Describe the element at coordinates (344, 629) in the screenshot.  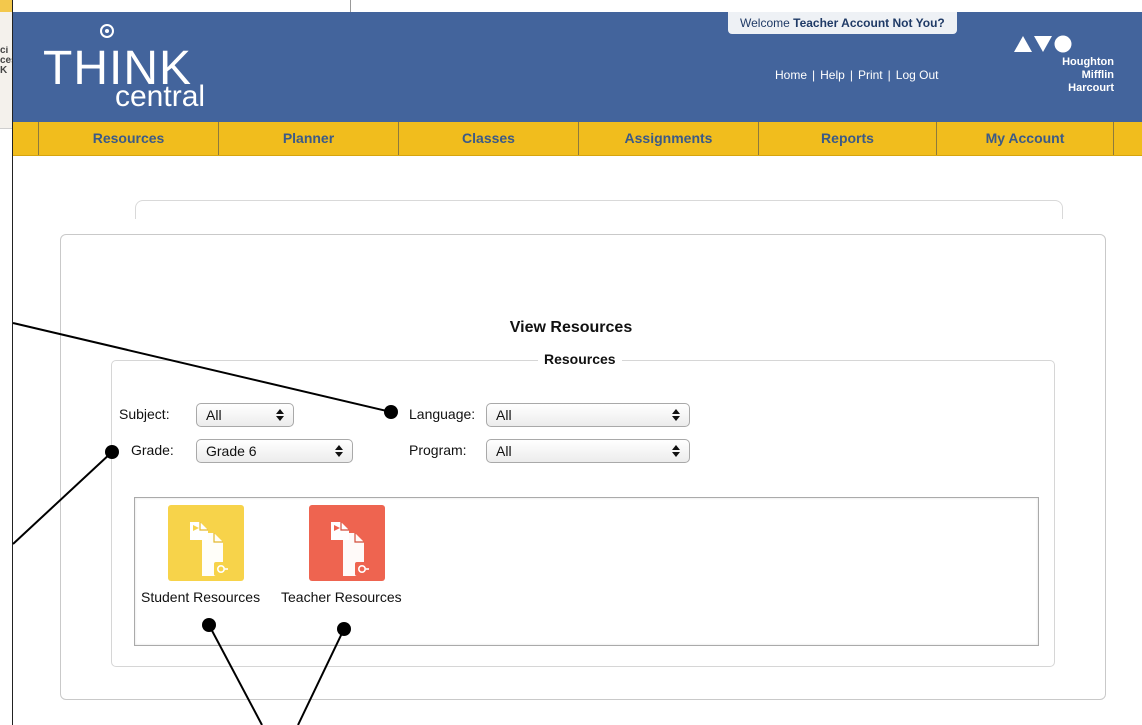
I see `callout-dot-teacher` at that location.